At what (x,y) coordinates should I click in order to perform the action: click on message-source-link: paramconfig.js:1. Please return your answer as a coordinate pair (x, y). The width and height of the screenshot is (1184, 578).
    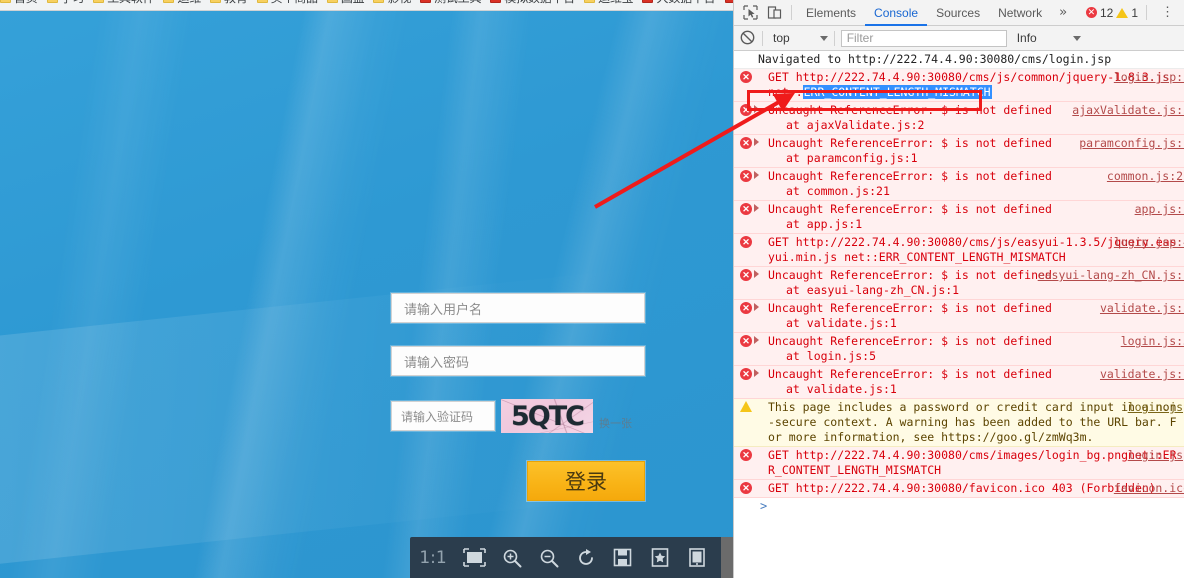
    Looking at the image, I should click on (1131, 143).